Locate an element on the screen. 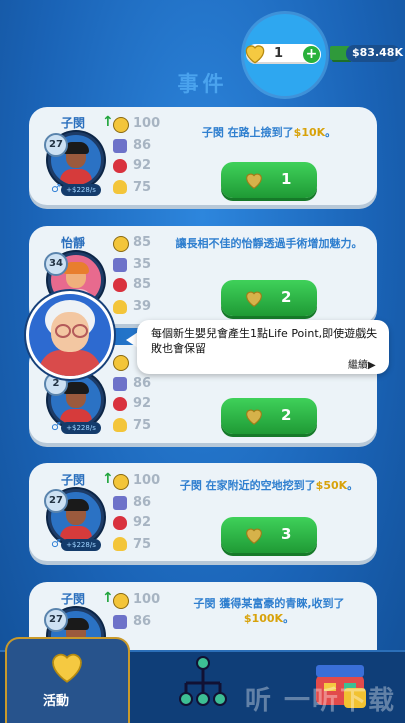 The height and width of the screenshot is (723, 405). intelligence-value: 35 is located at coordinates (142, 264).